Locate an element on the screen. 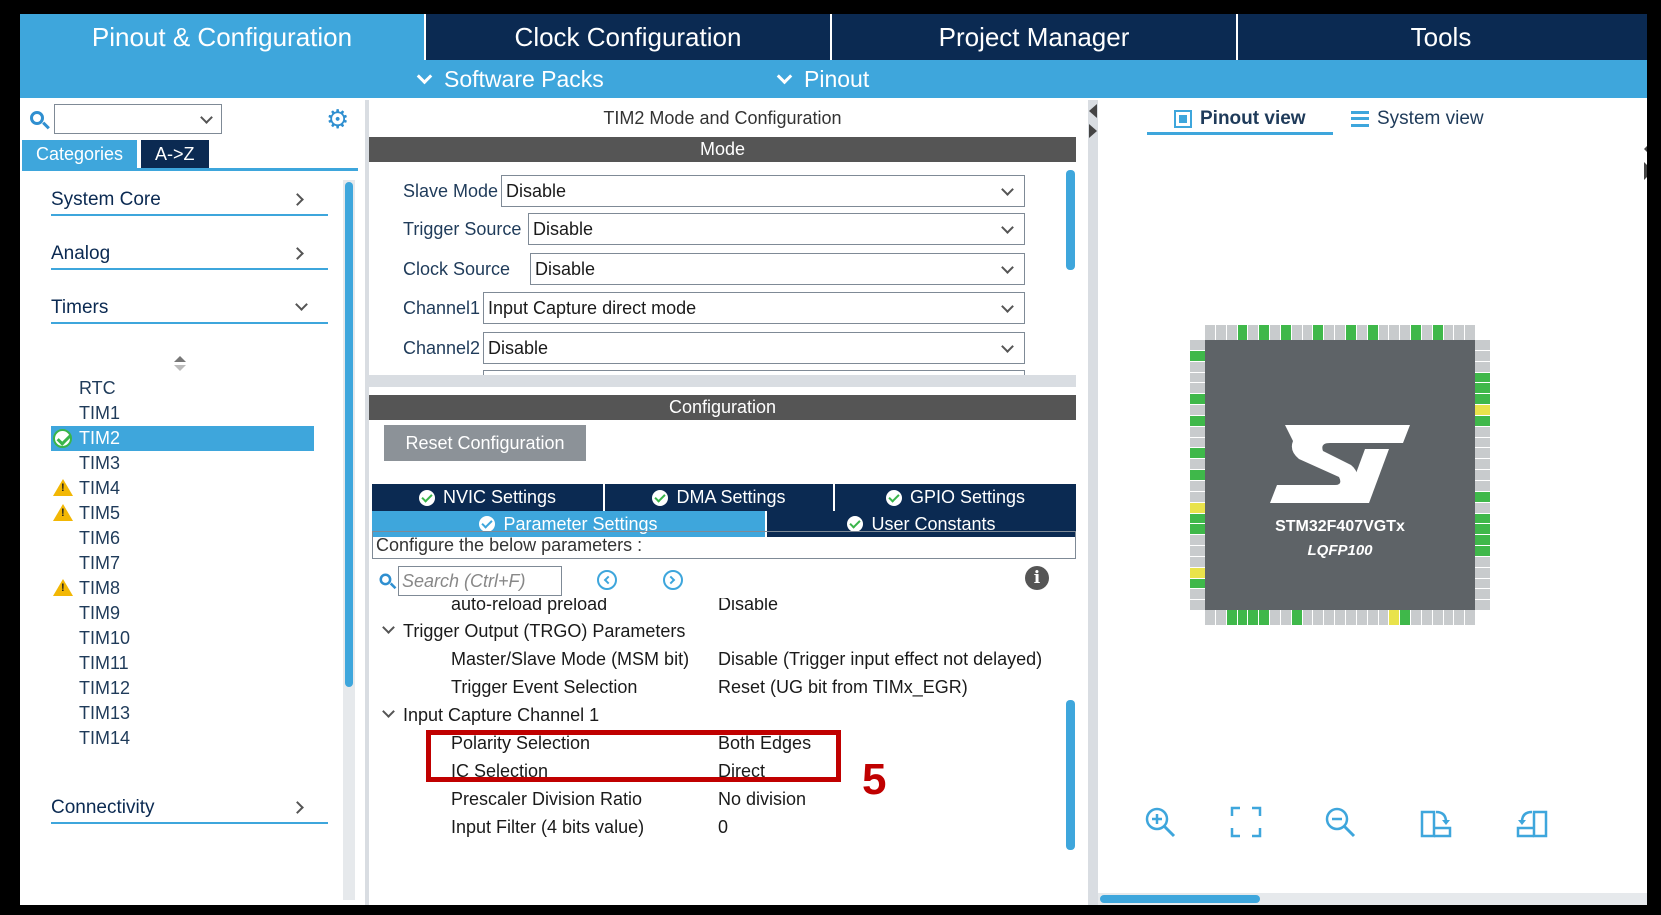 The height and width of the screenshot is (915, 1661). timer-item-tim9: TIM9 is located at coordinates (182, 613).